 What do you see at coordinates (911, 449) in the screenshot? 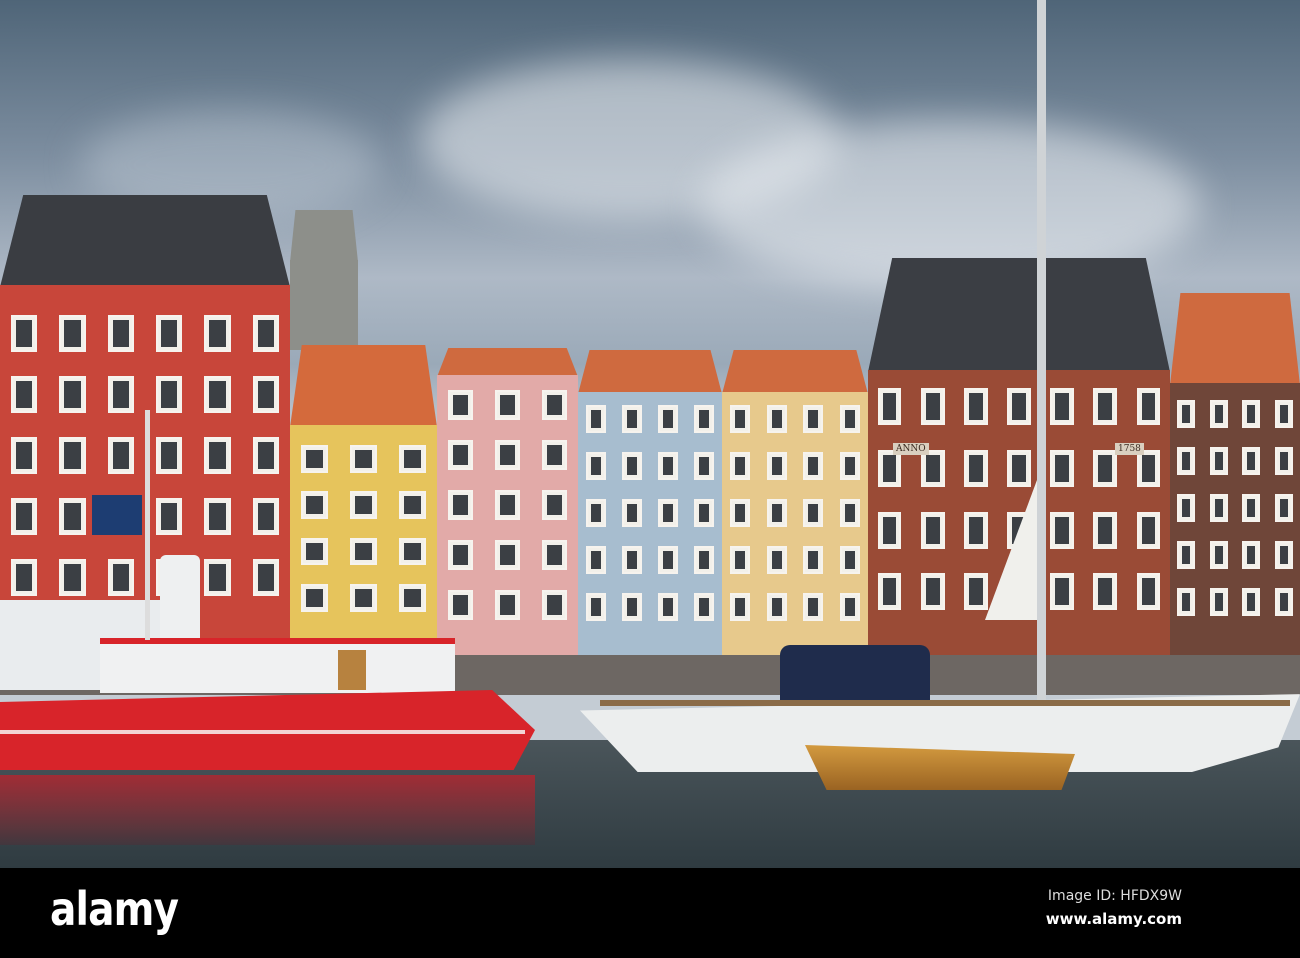
I see `plaque-anno: ANNO` at bounding box center [911, 449].